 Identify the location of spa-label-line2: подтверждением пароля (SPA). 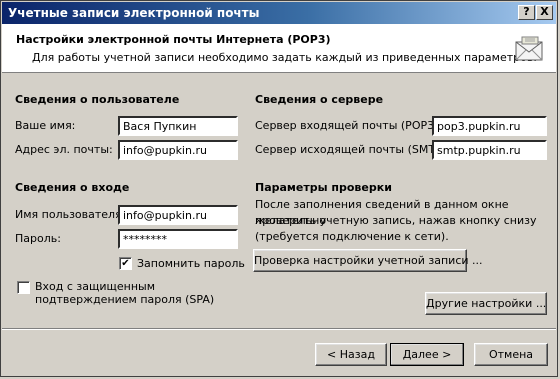
(125, 299).